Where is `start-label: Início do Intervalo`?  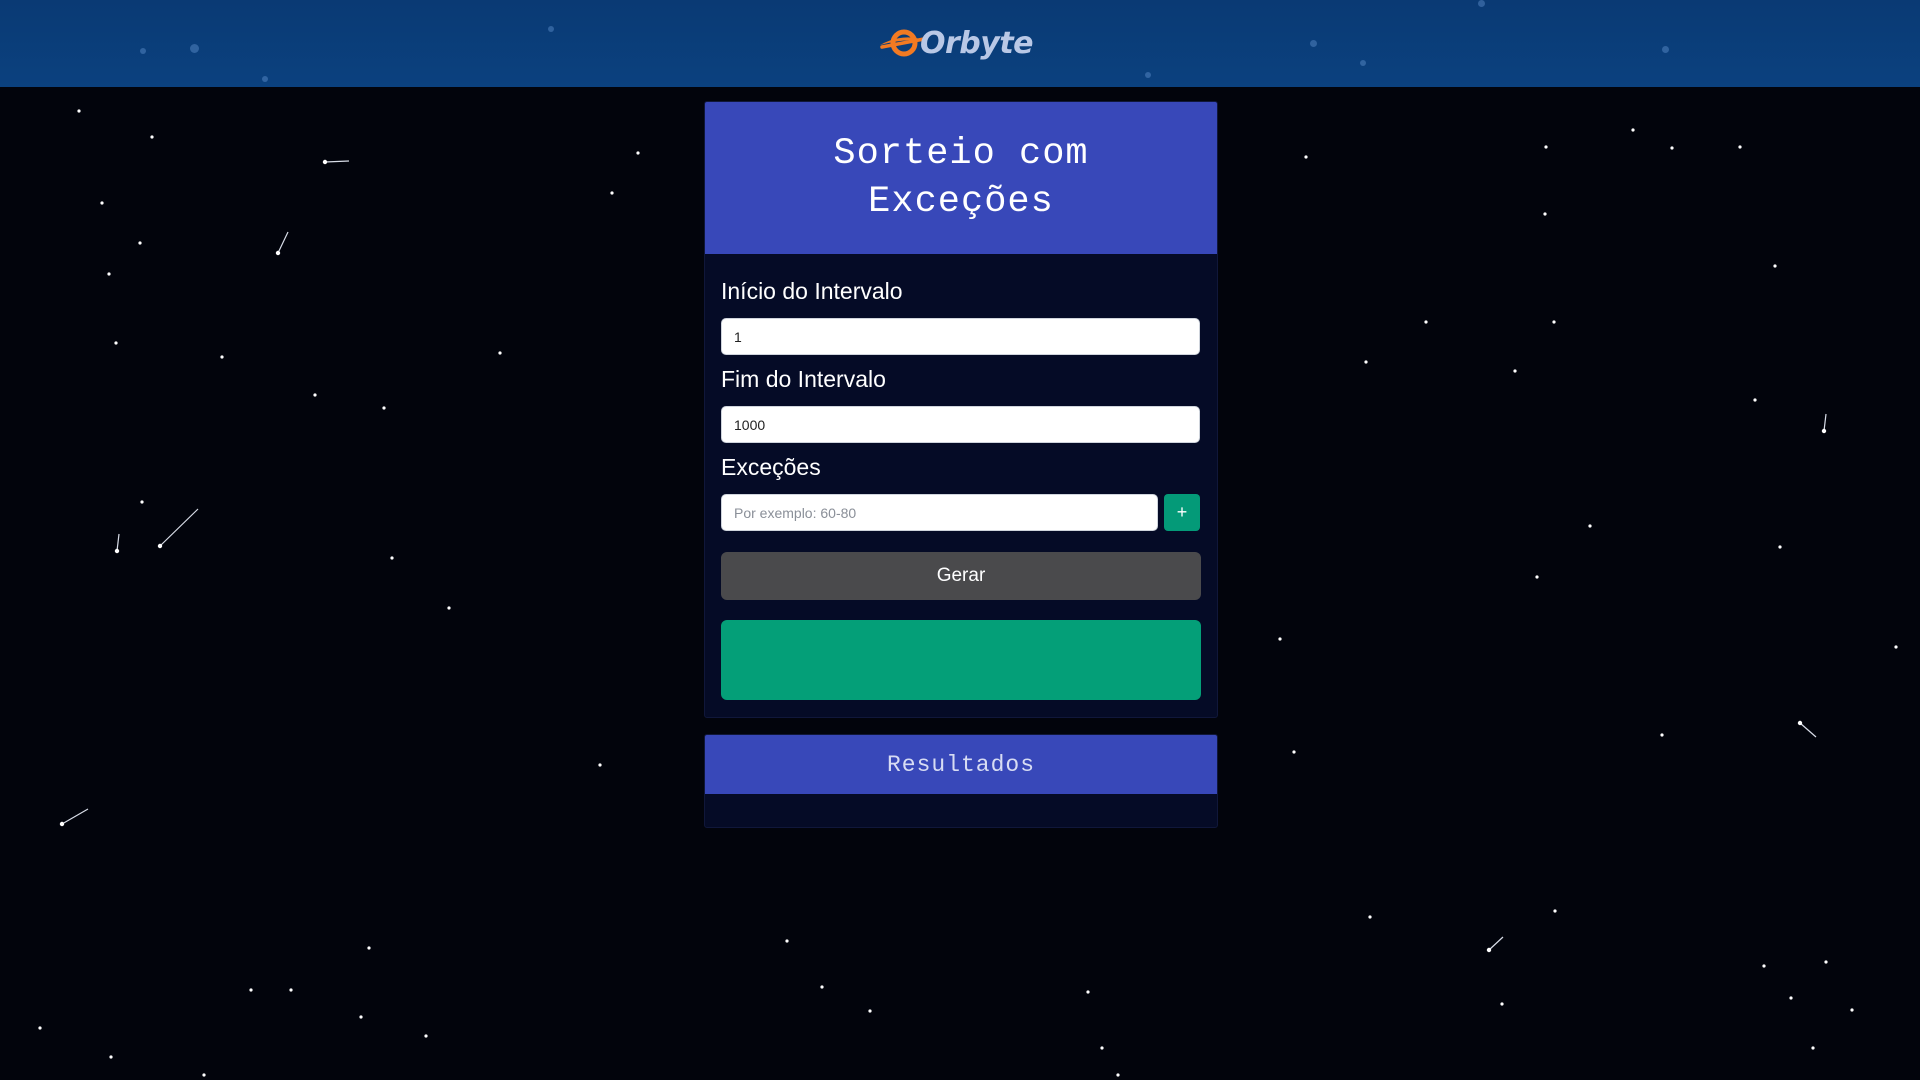 start-label: Início do Intervalo is located at coordinates (812, 291).